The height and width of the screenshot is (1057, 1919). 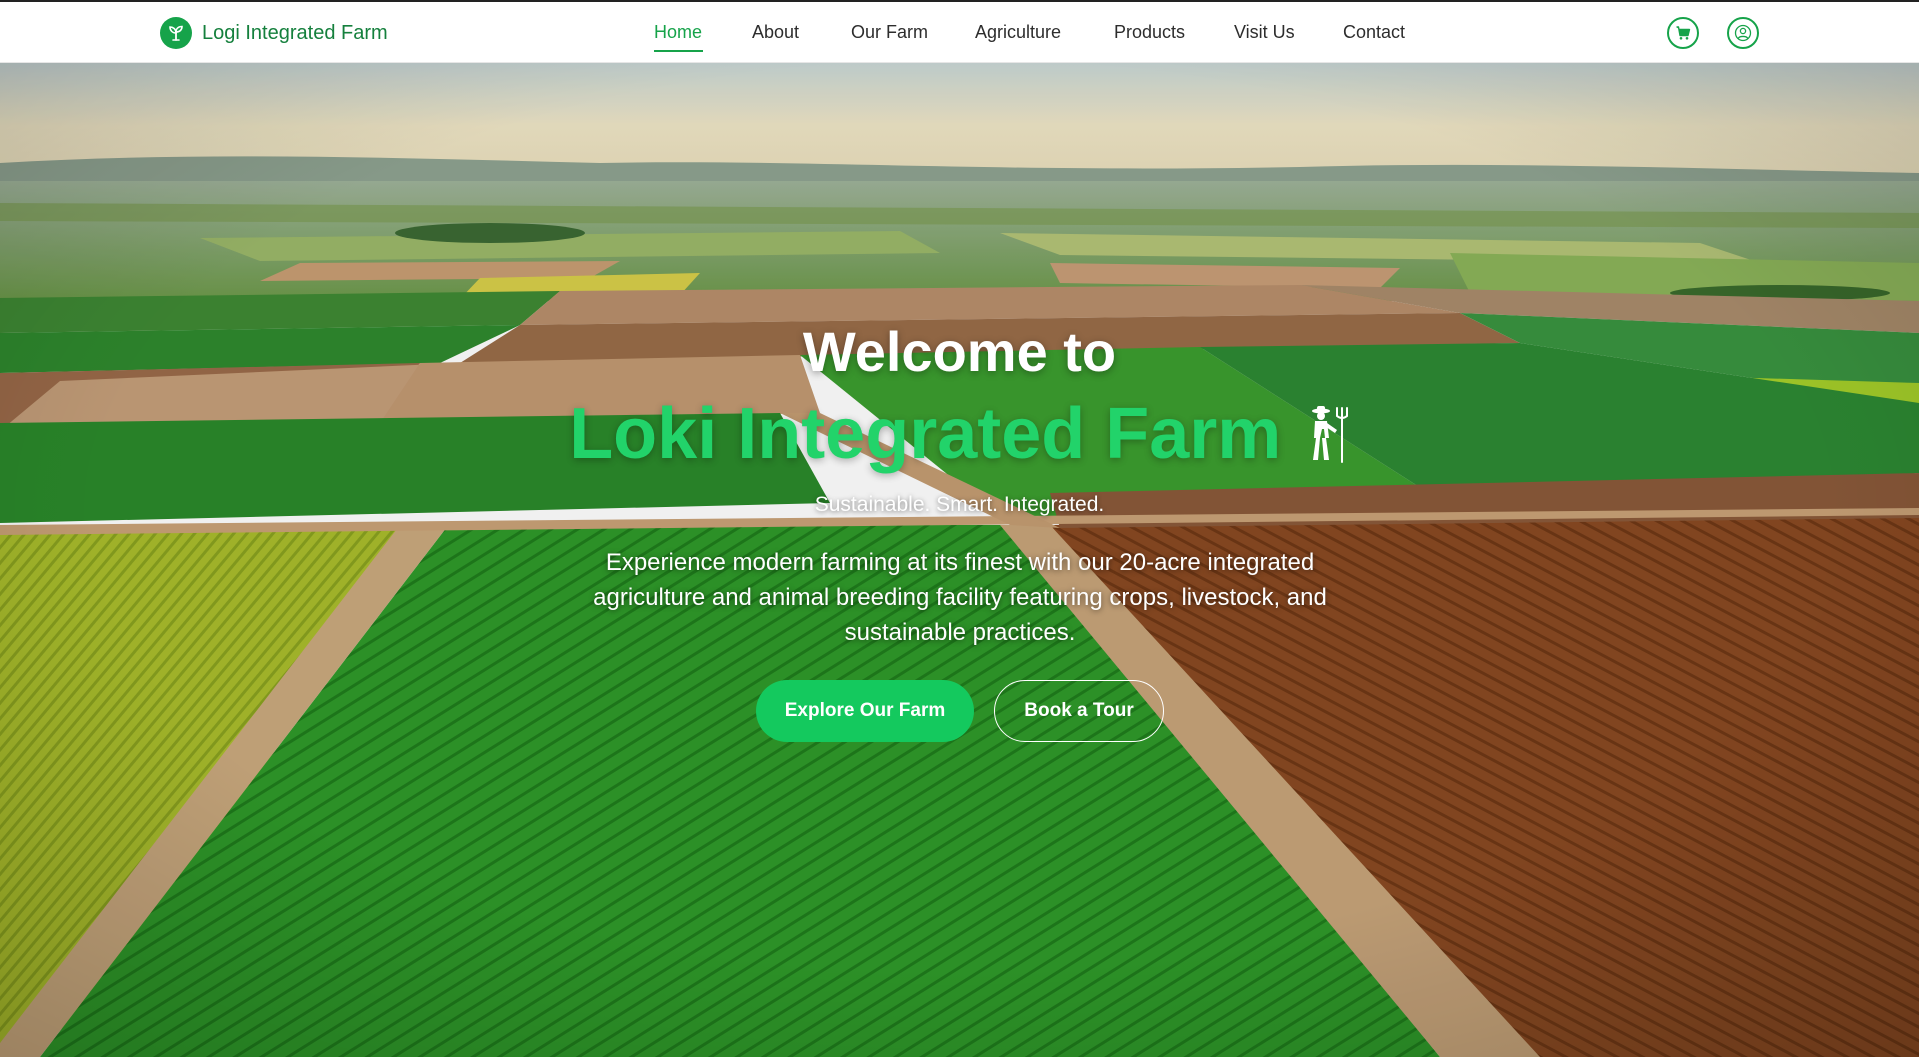 I want to click on nav-link-agriculture: Agriculture, so click(x=1018, y=32).